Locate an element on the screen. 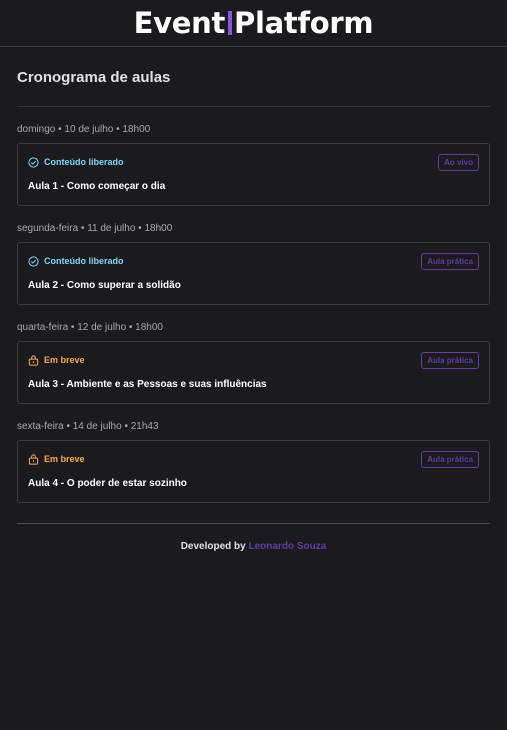 The image size is (507, 730). lesson-date: segunda-feira • 11 de julho • 18h00 is located at coordinates (95, 228).